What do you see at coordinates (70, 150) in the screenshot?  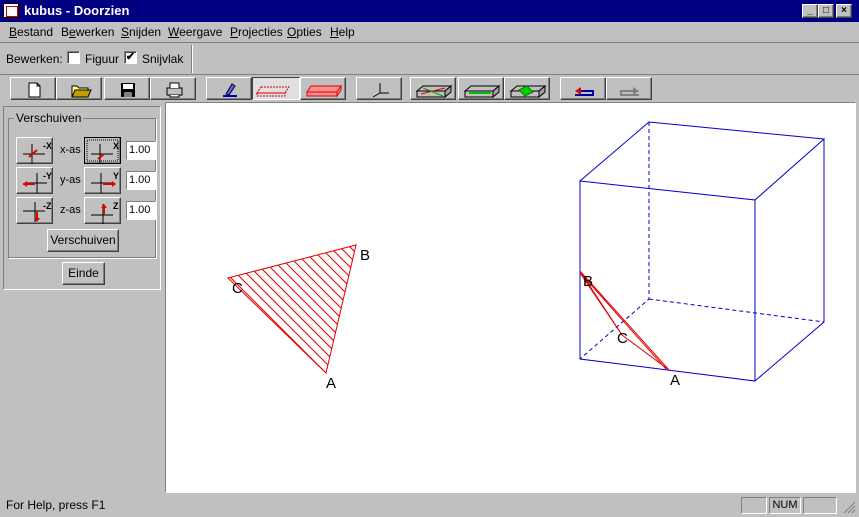 I see `x-axis-label: x-as` at bounding box center [70, 150].